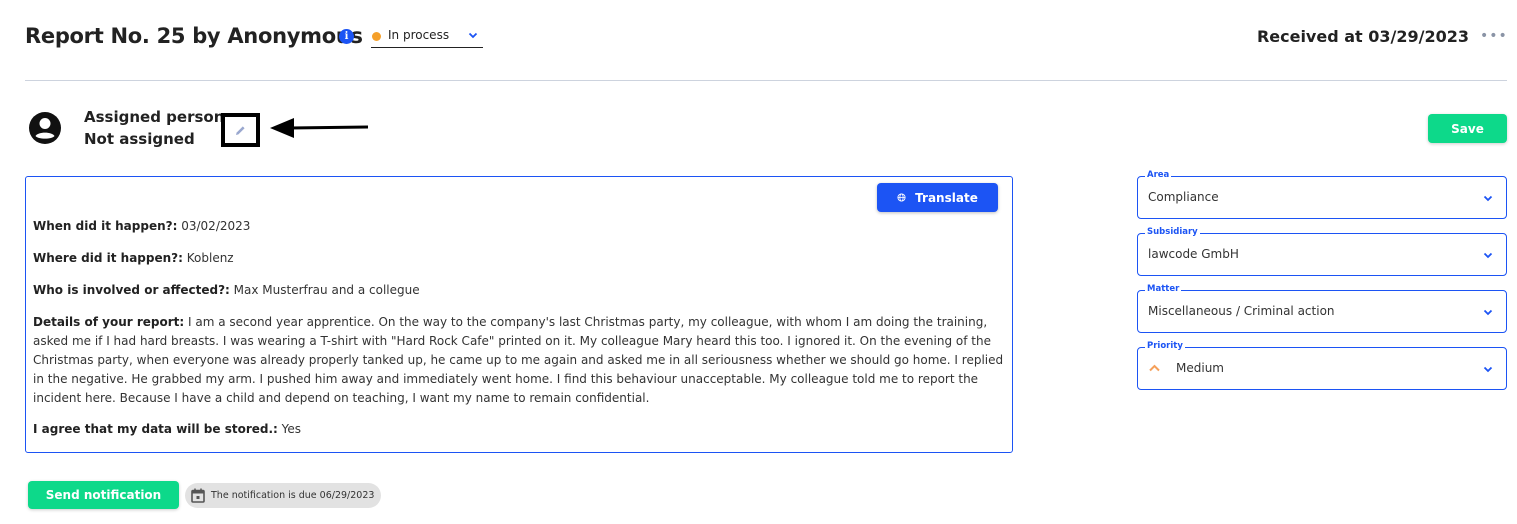  I want to click on status-select: In process, so click(427, 37).